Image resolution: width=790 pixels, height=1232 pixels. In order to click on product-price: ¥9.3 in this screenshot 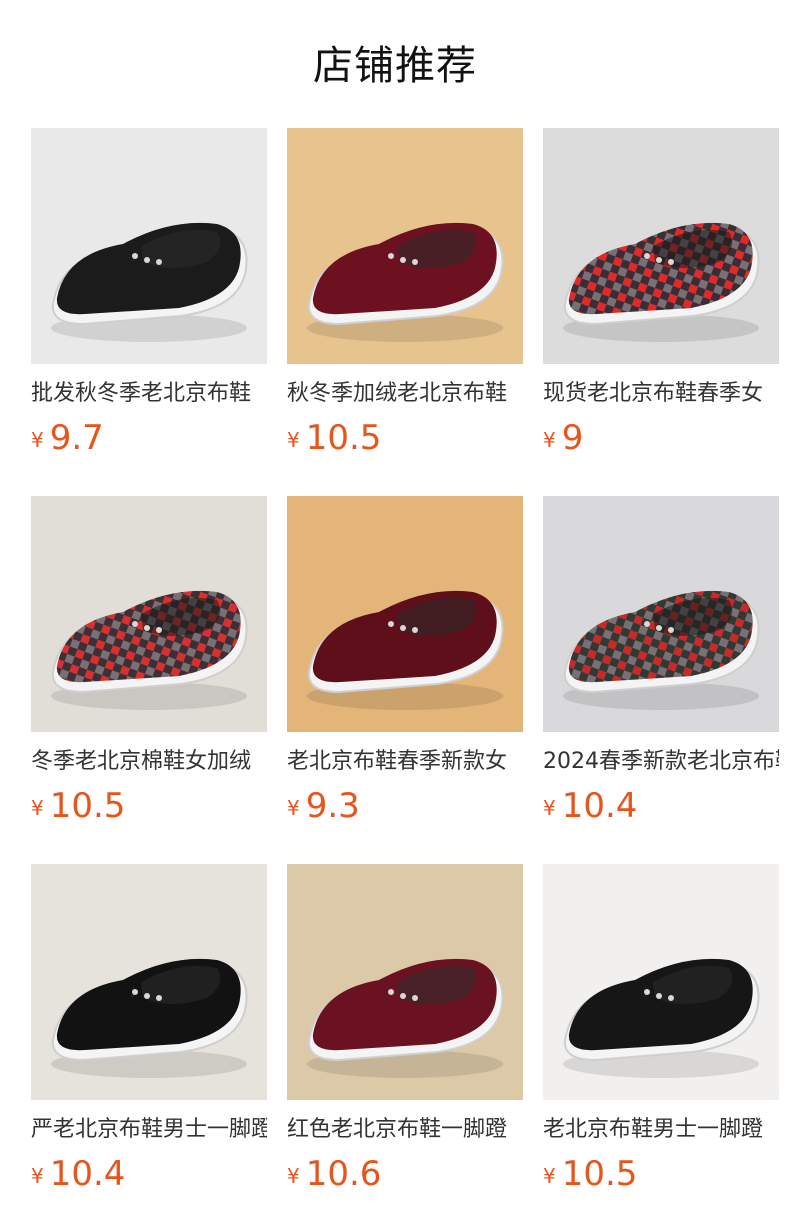, I will do `click(405, 806)`.